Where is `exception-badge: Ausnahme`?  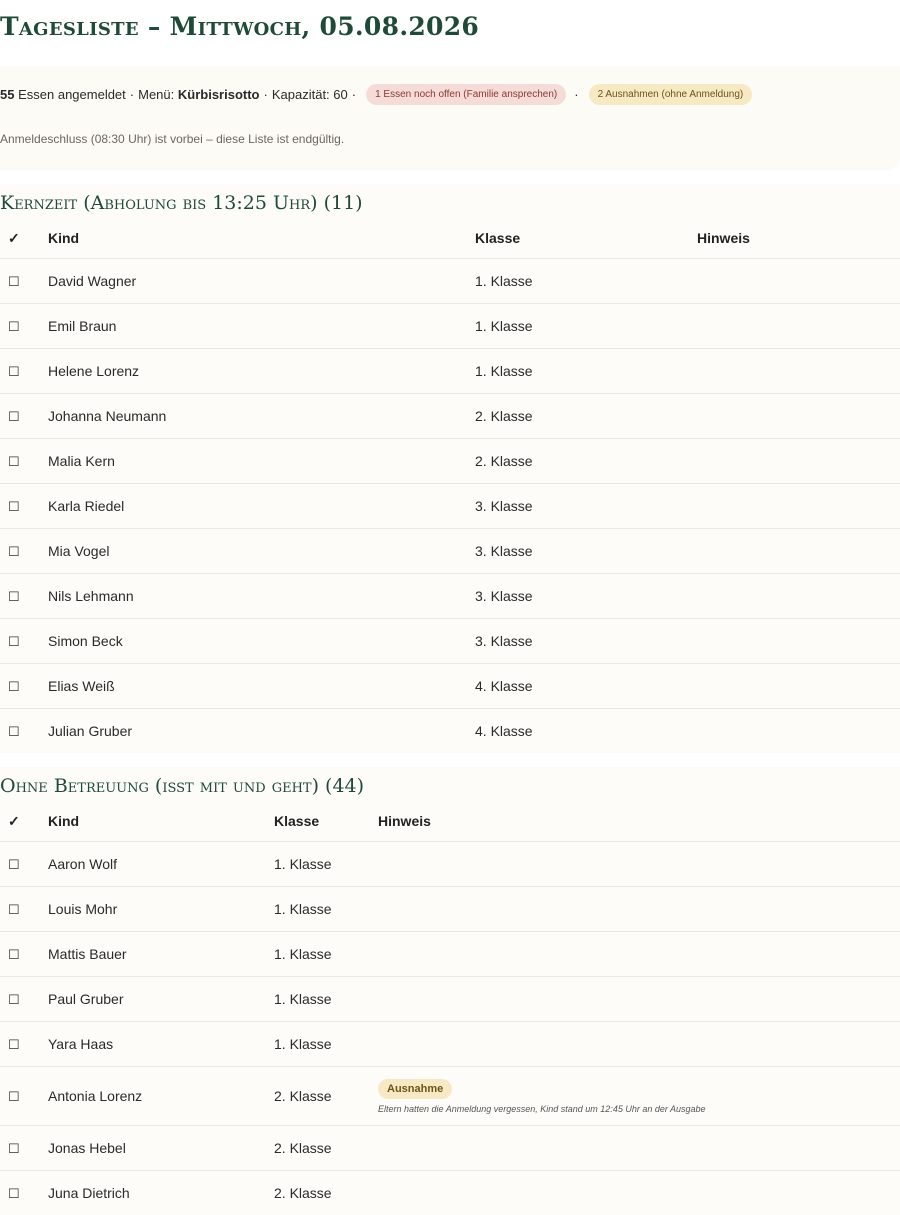 exception-badge: Ausnahme is located at coordinates (415, 1089).